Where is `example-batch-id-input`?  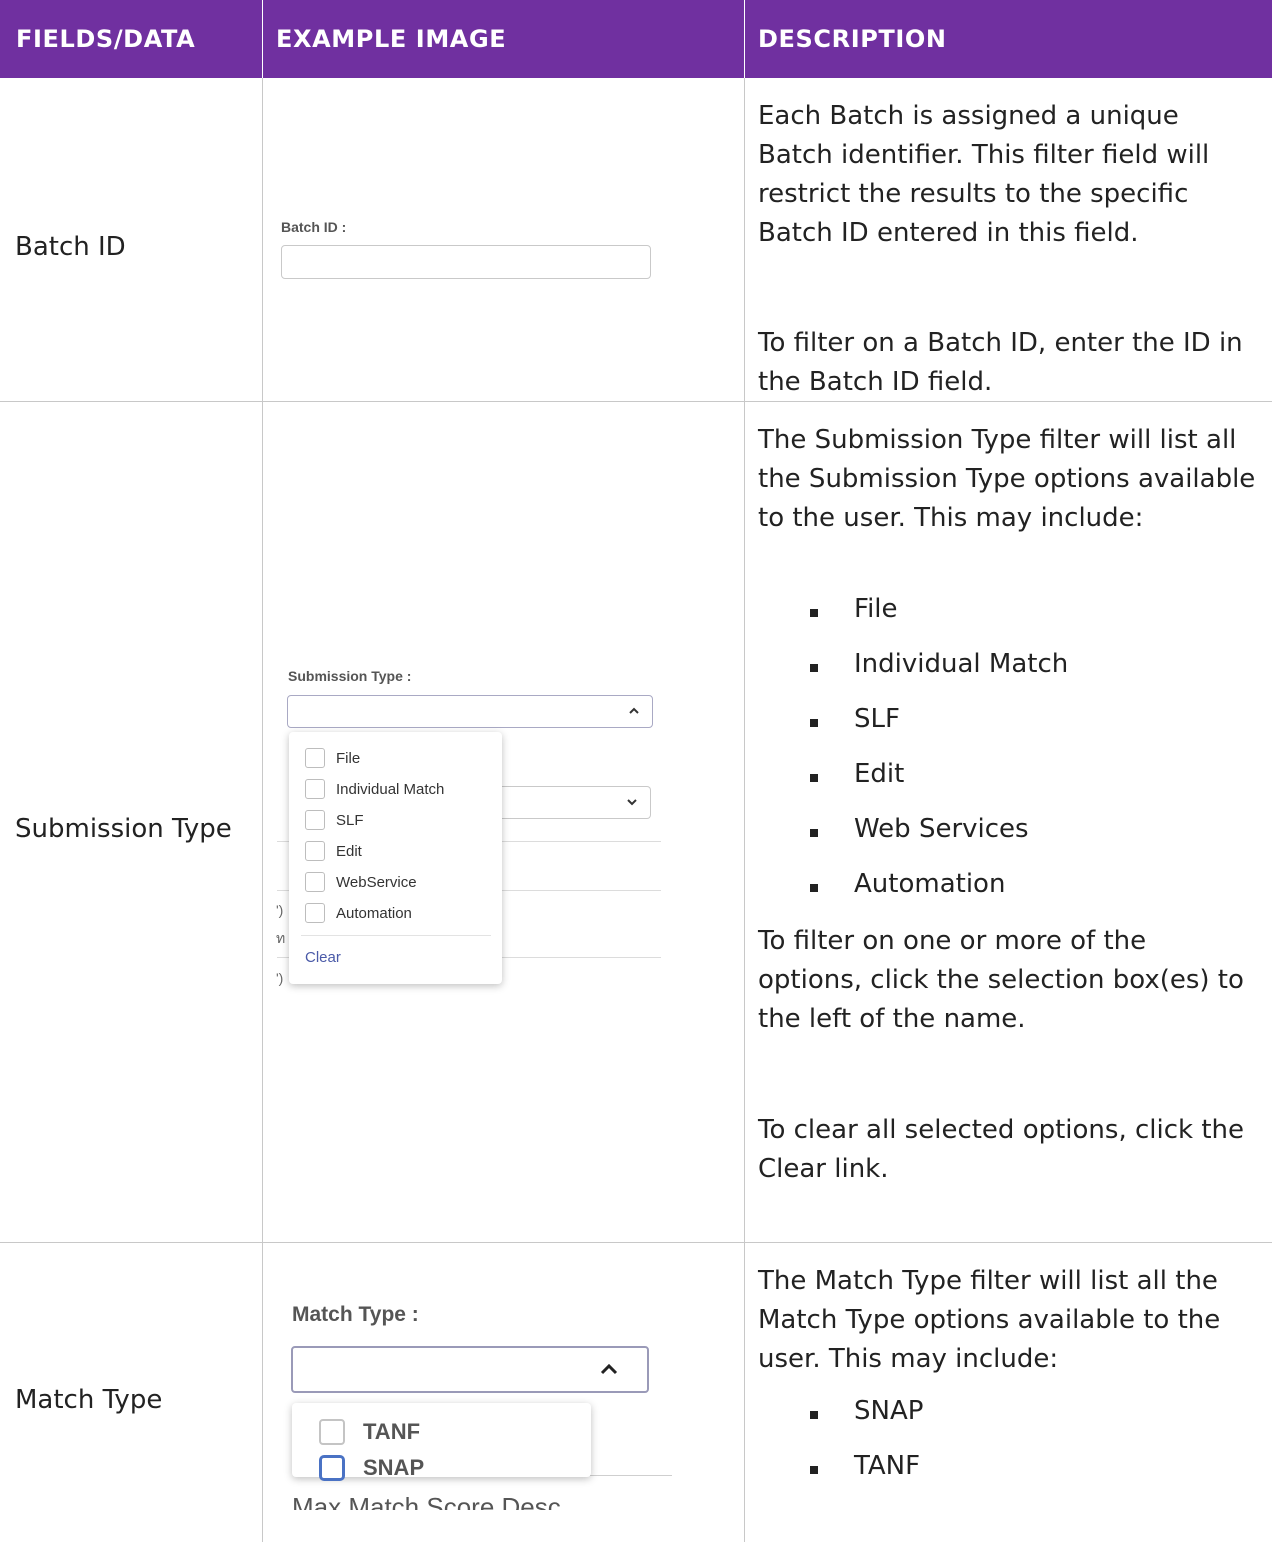 example-batch-id-input is located at coordinates (466, 262).